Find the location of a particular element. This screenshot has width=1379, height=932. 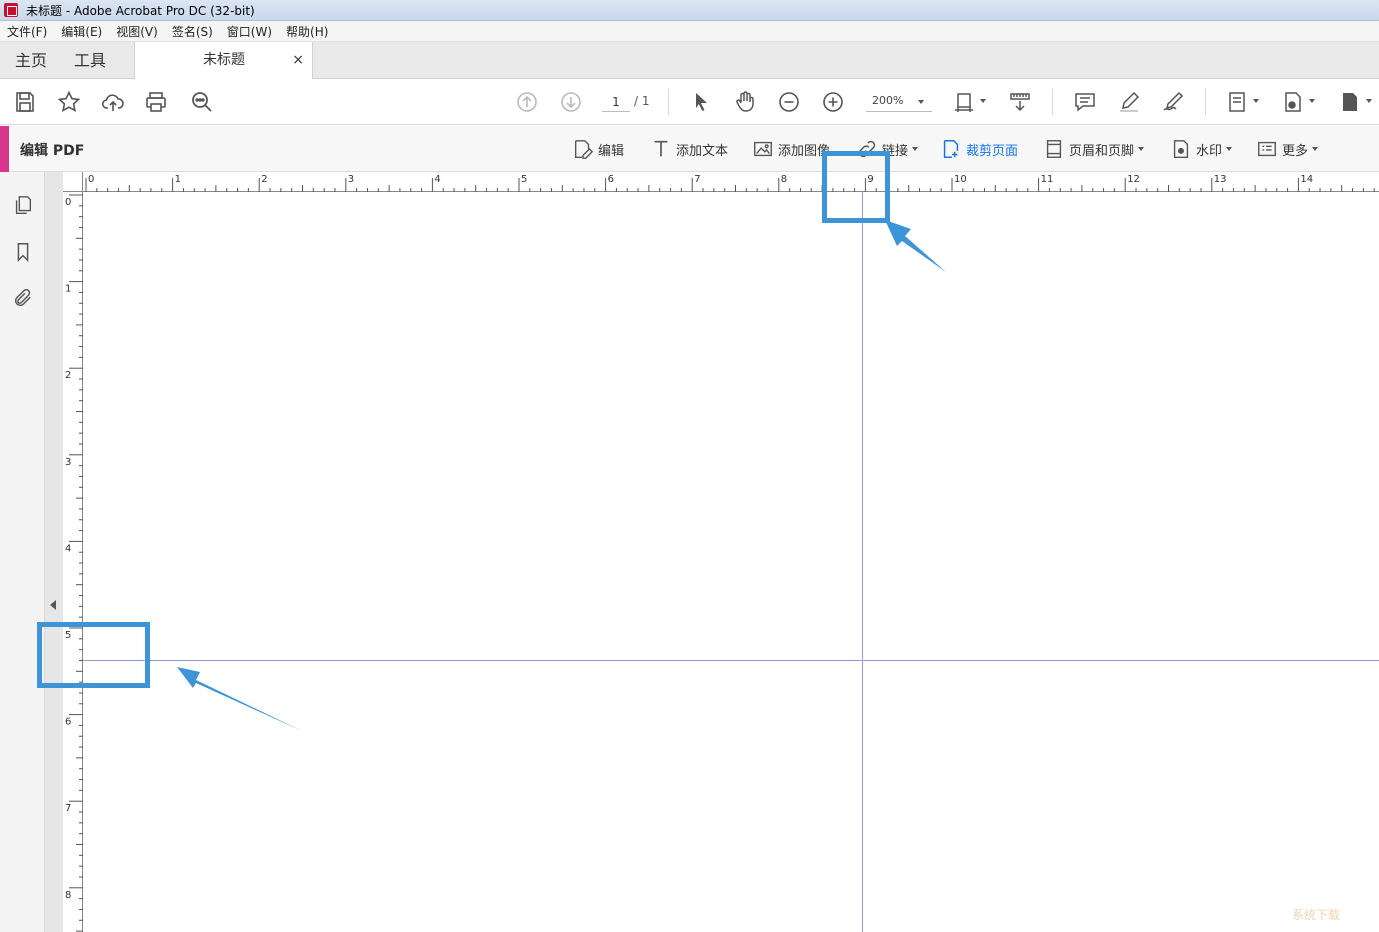

arrow-to-left-ruler is located at coordinates (239, 699).